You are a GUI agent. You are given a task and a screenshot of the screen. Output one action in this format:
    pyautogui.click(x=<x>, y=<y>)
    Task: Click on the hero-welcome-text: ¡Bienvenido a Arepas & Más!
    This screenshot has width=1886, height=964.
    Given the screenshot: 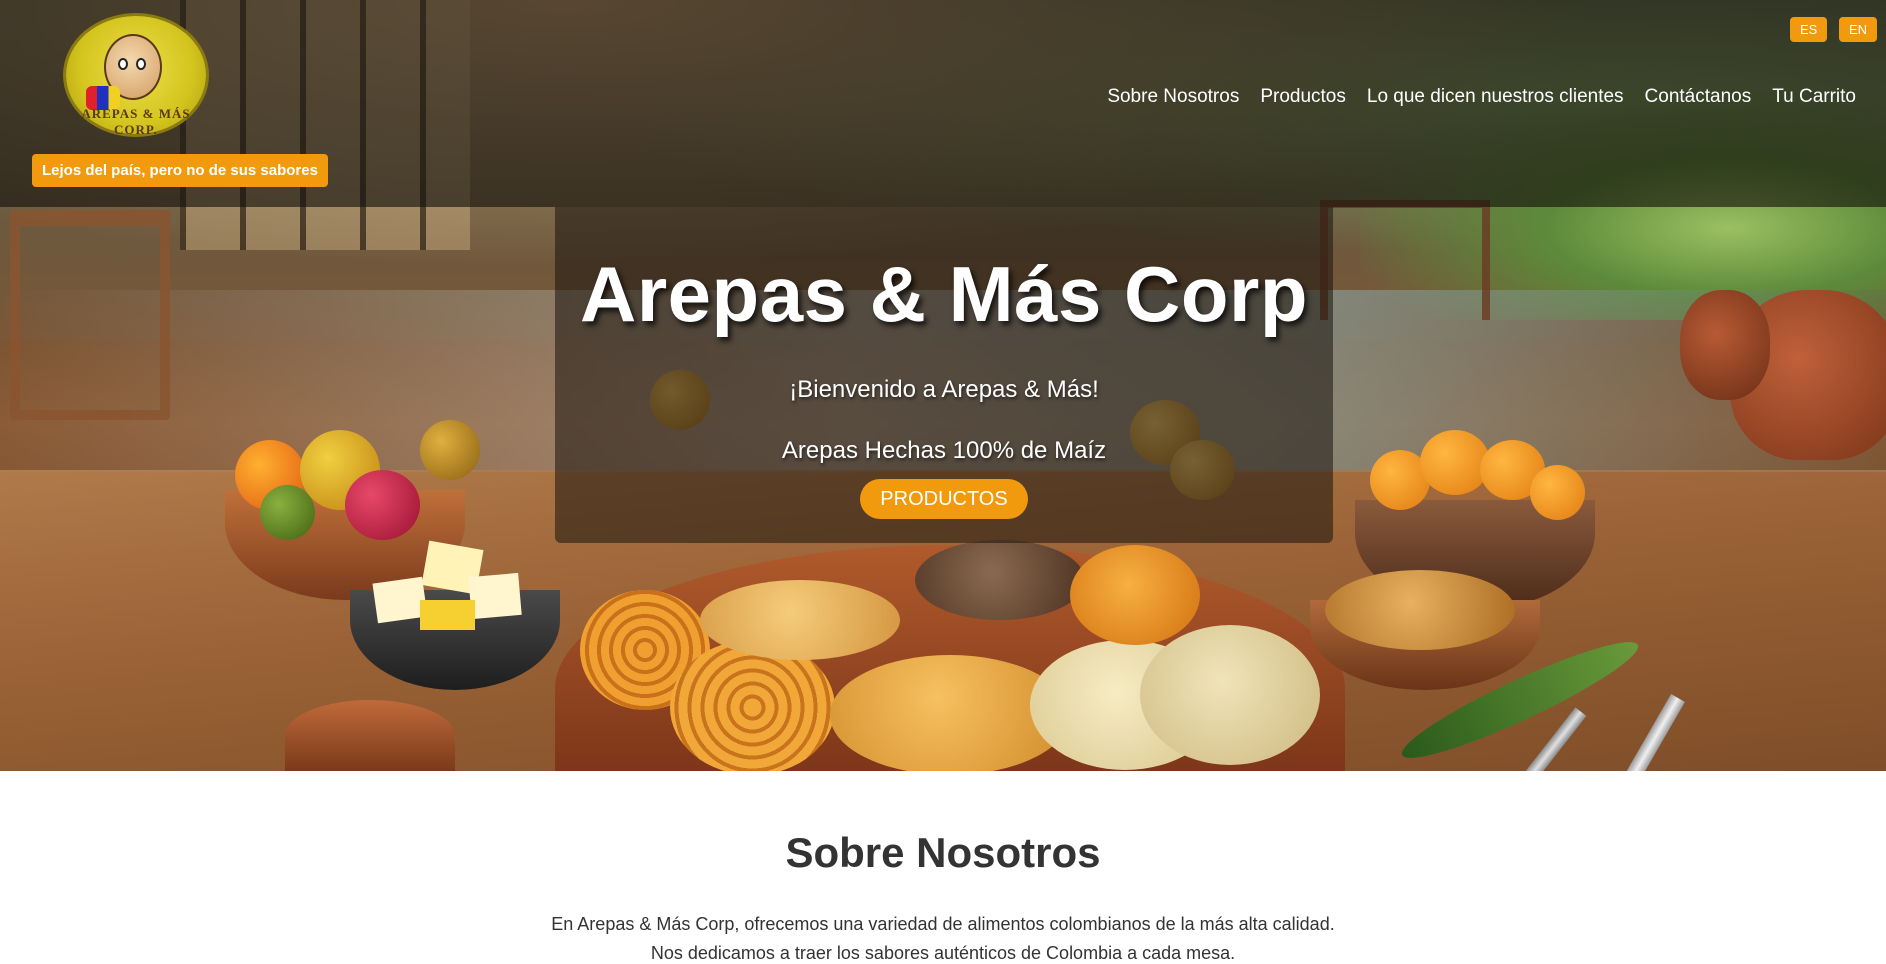 What is the action you would take?
    pyautogui.click(x=944, y=389)
    